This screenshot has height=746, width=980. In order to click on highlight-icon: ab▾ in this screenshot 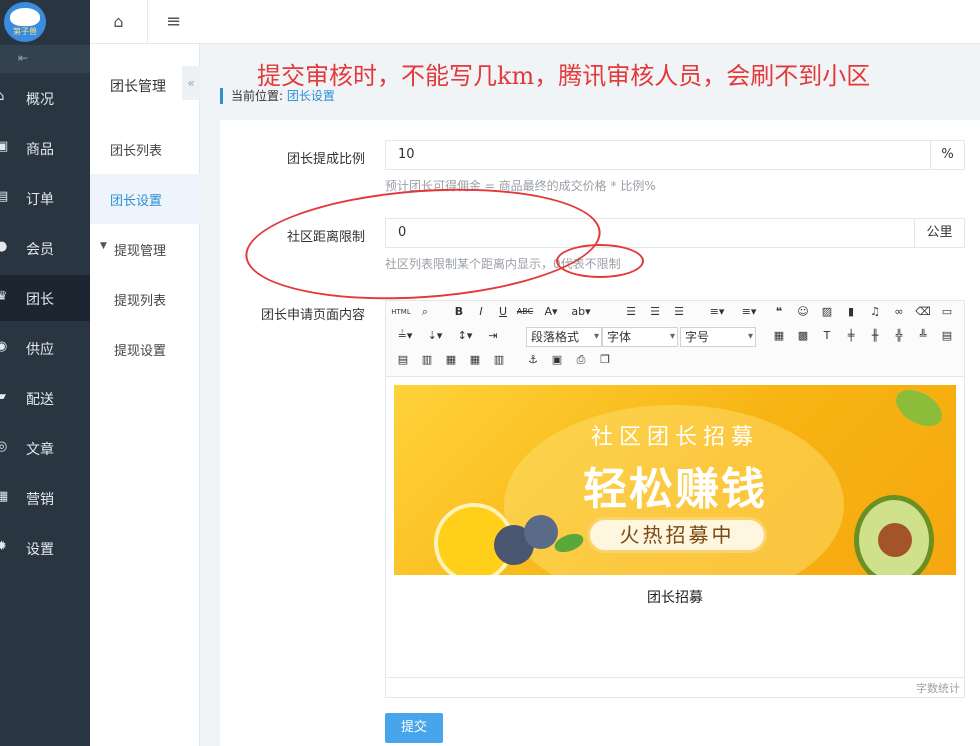, I will do `click(581, 312)`.